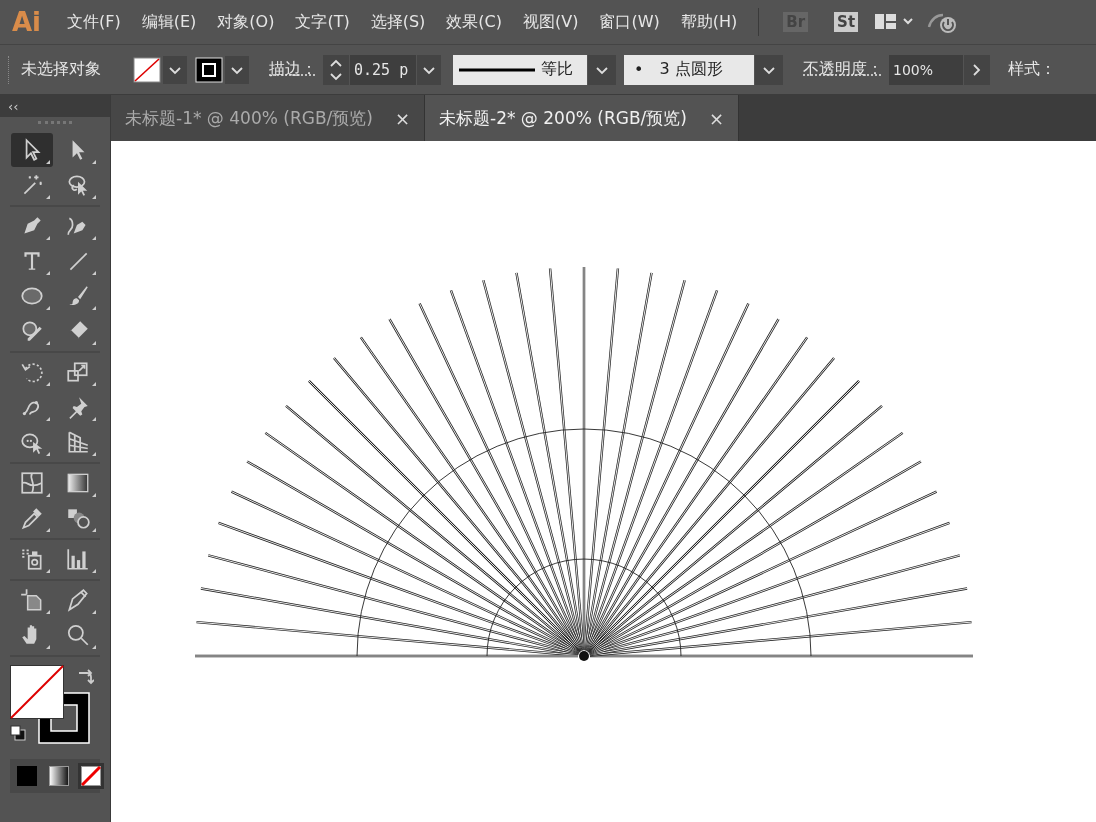 The width and height of the screenshot is (1096, 822). I want to click on variable-width-profile-dropdown: 等比, so click(520, 69).